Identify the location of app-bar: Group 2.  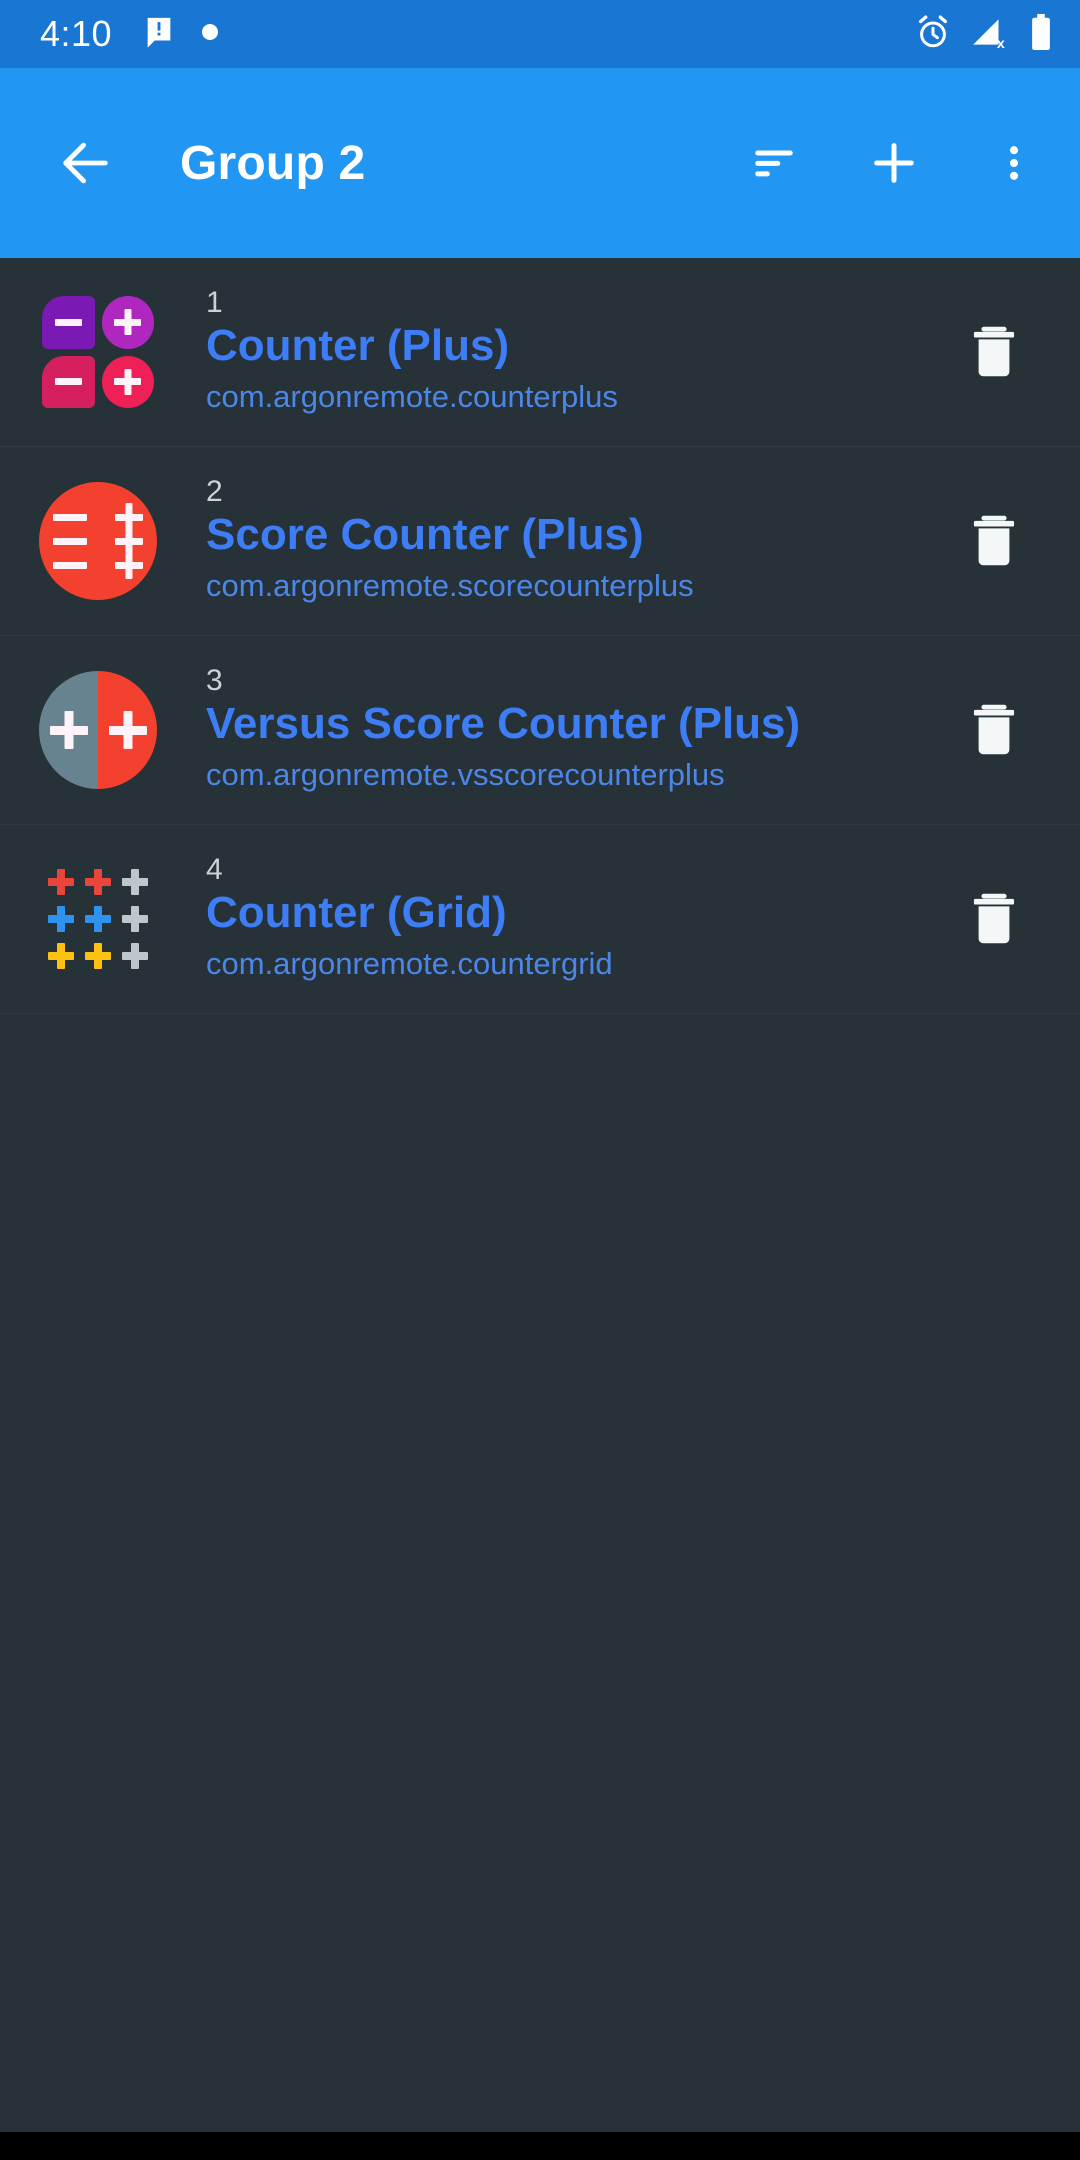
(540, 163).